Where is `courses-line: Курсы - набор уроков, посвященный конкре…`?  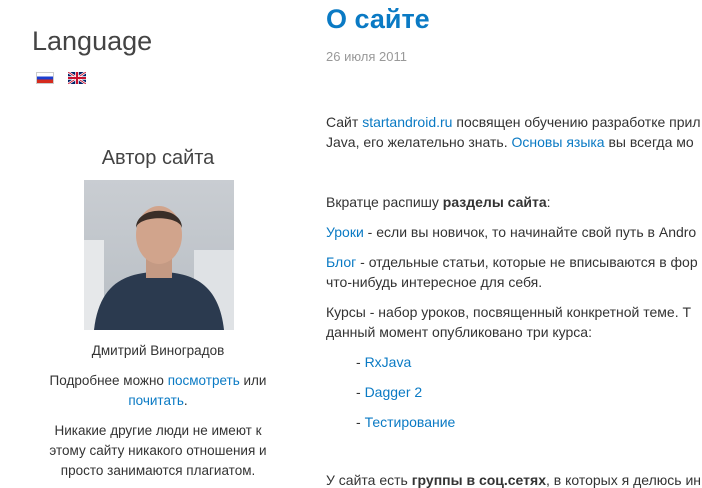 courses-line: Курсы - набор уроков, посвященный конкре… is located at coordinates (509, 312).